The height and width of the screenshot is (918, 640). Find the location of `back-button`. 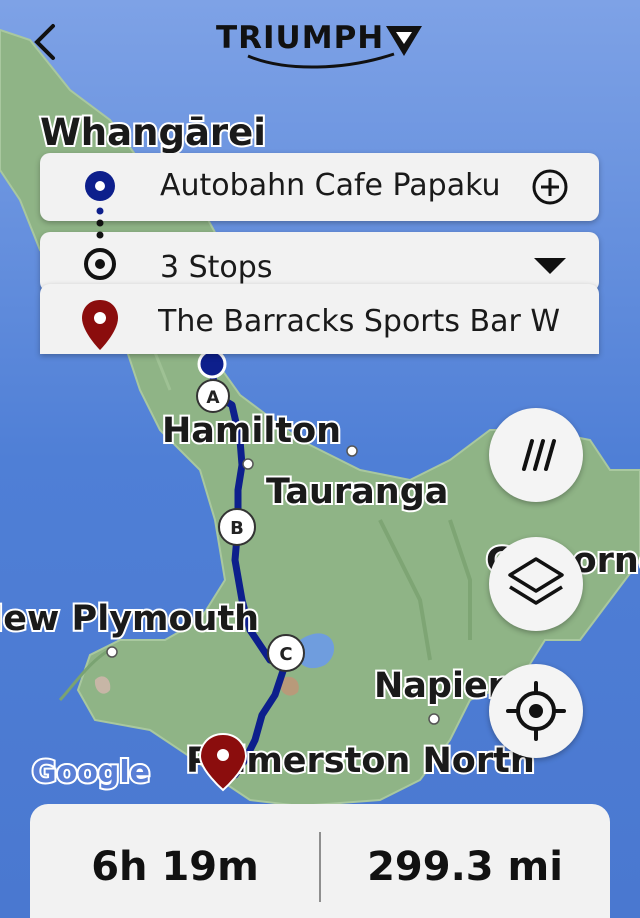

back-button is located at coordinates (44, 42).